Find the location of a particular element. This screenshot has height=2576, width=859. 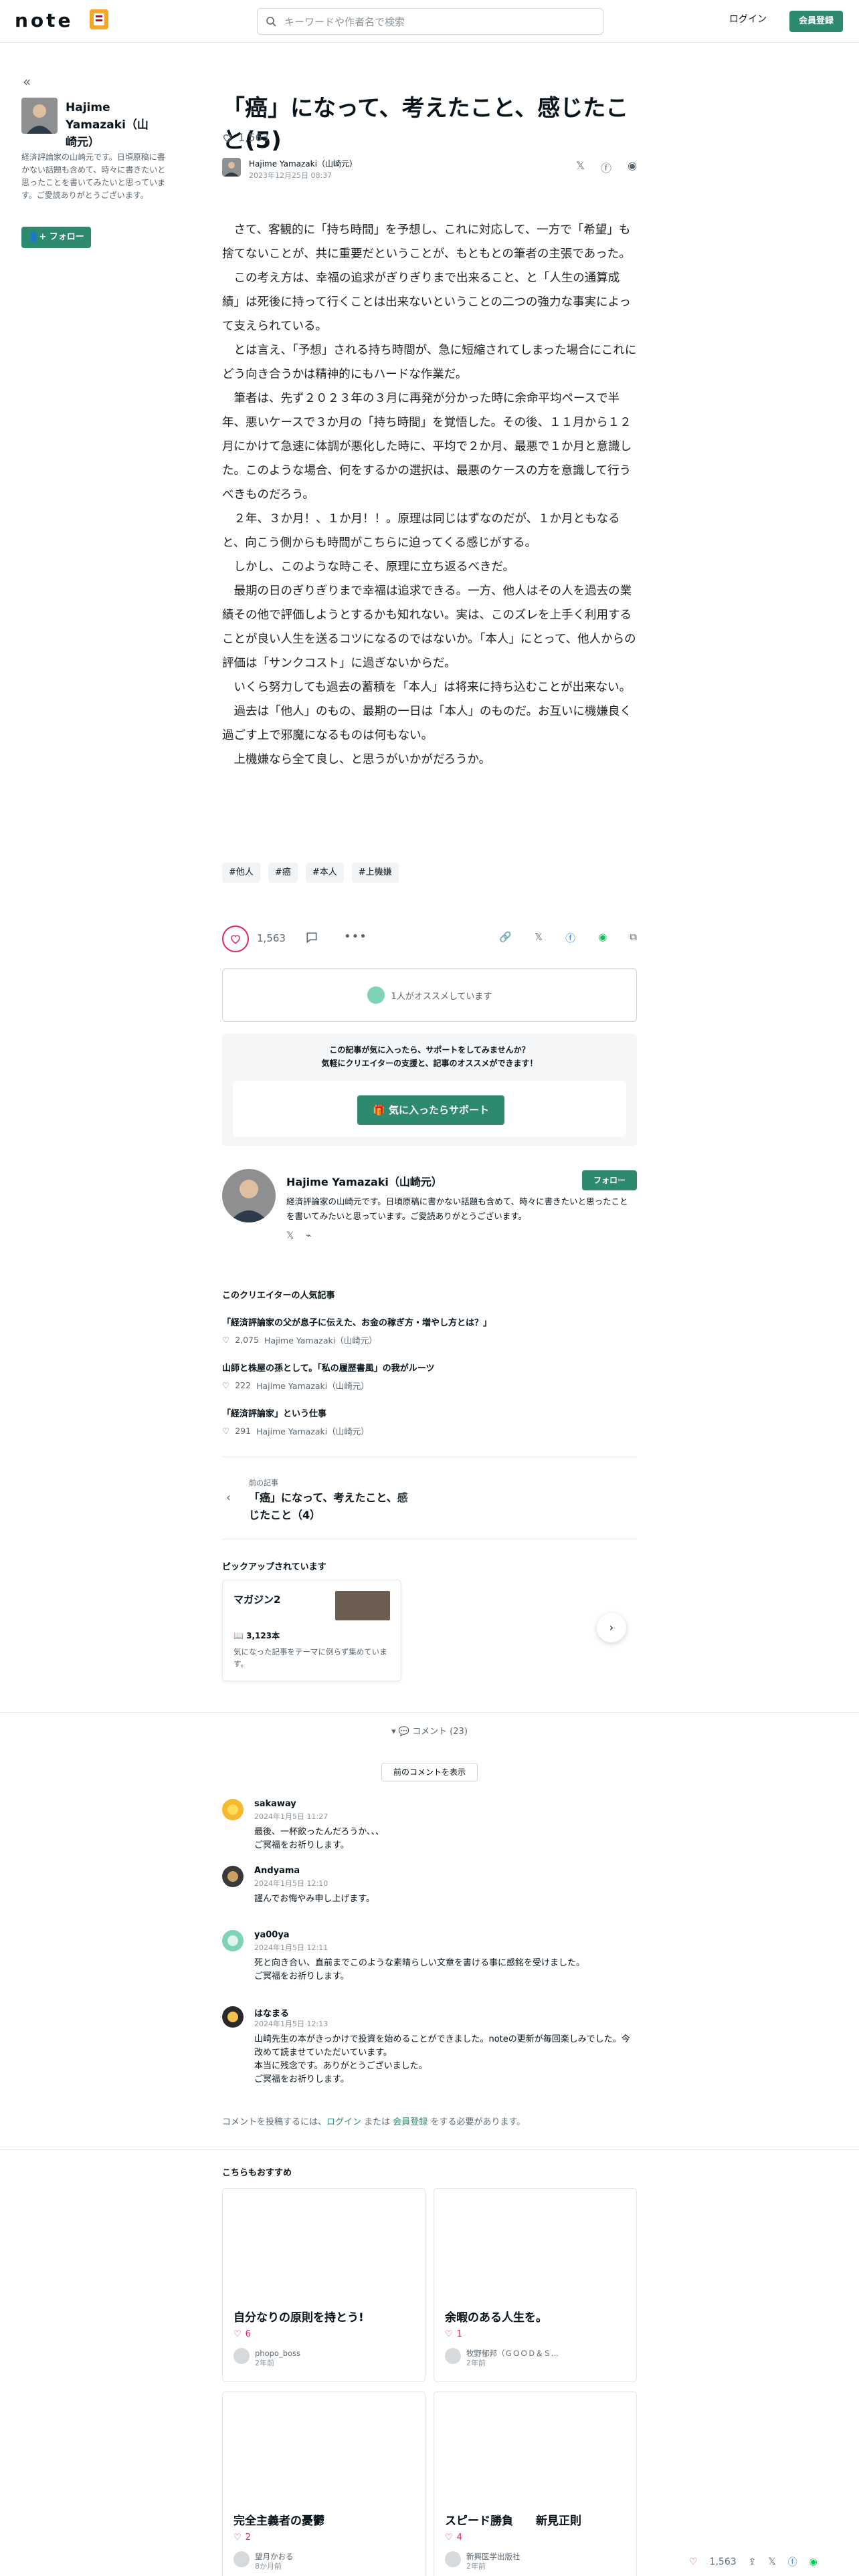

popular-meta: ♡ 2,075 Hajime Yamazaki（山崎元） is located at coordinates (429, 1340).